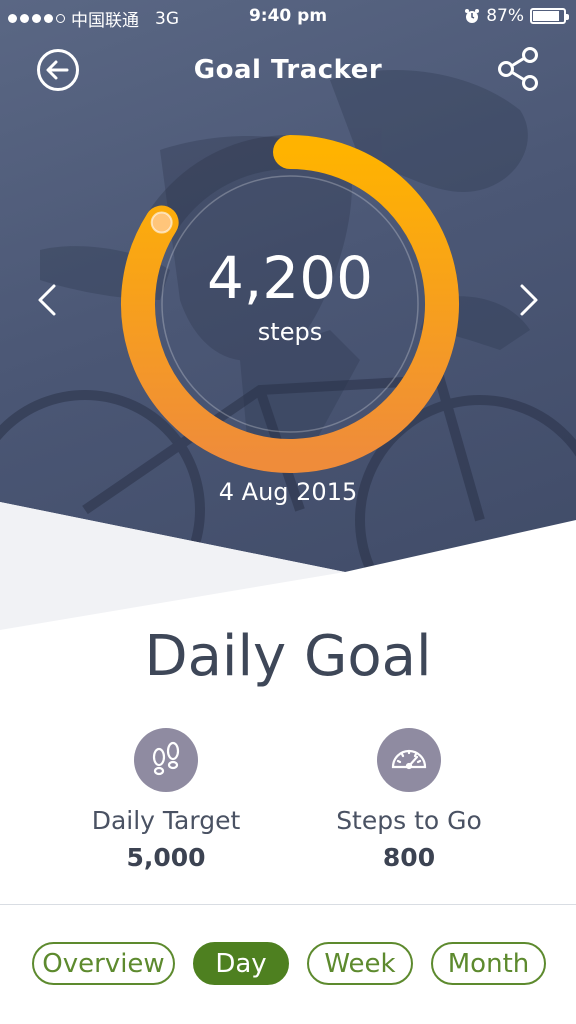 This screenshot has height=1024, width=576. Describe the element at coordinates (549, 16) in the screenshot. I see `battery-icon` at that location.